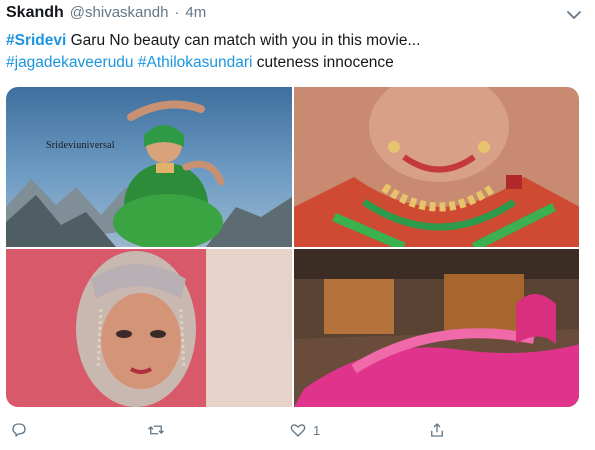 The height and width of the screenshot is (450, 595). I want to click on reply-icon, so click(19, 430).